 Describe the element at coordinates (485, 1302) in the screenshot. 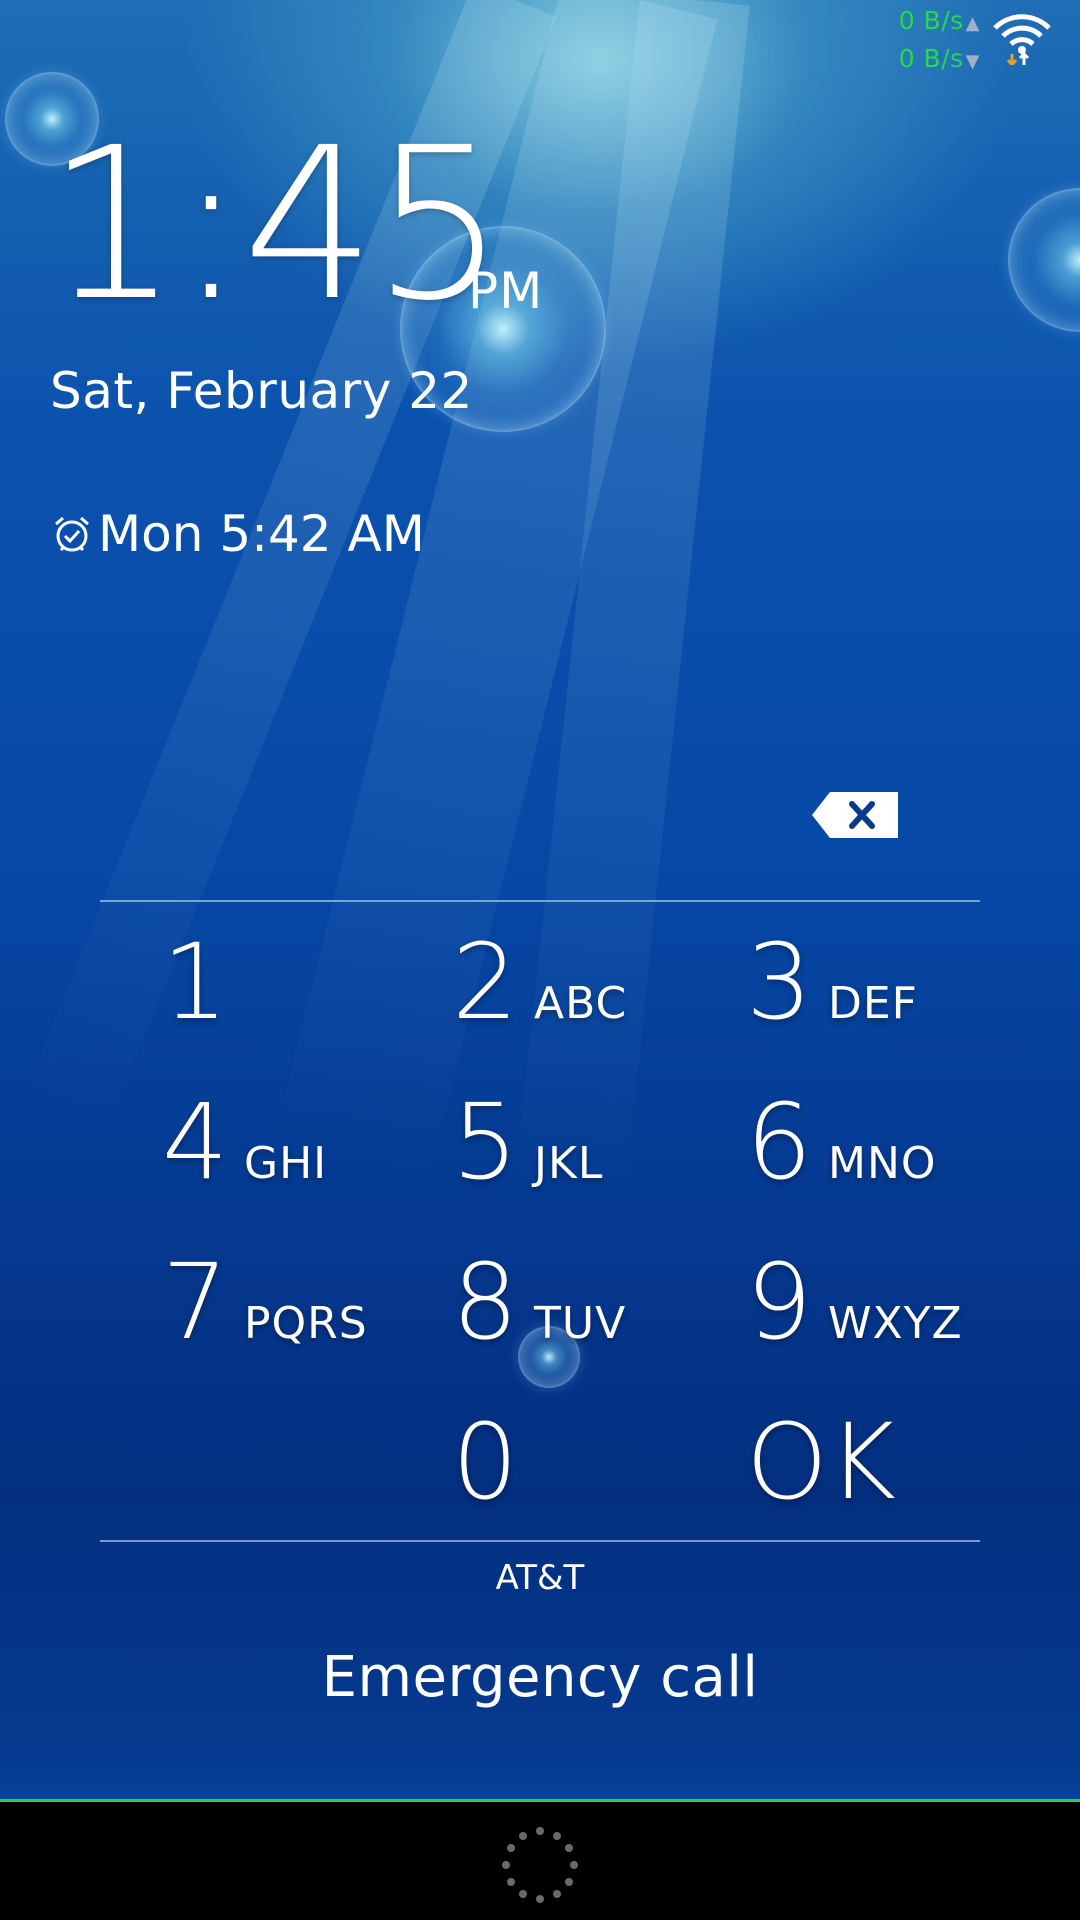

I see `key-digit: 8` at that location.